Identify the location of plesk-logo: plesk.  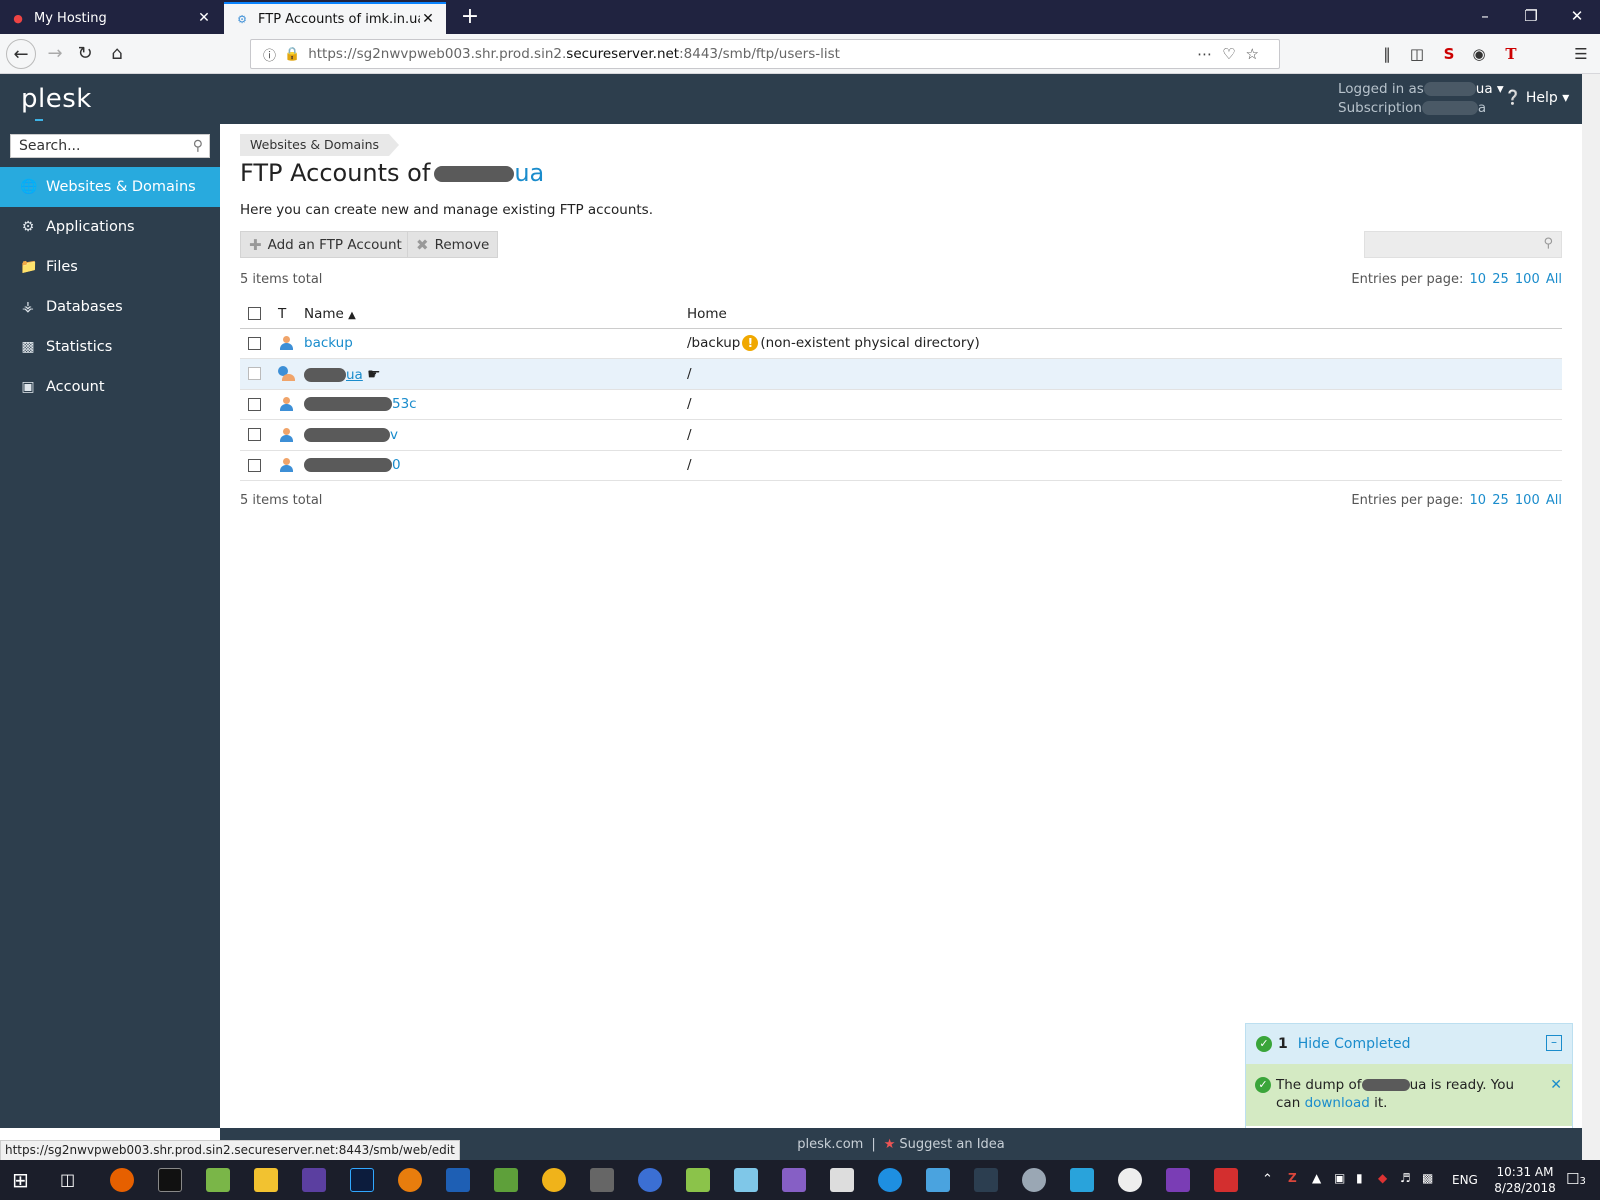
(56, 102).